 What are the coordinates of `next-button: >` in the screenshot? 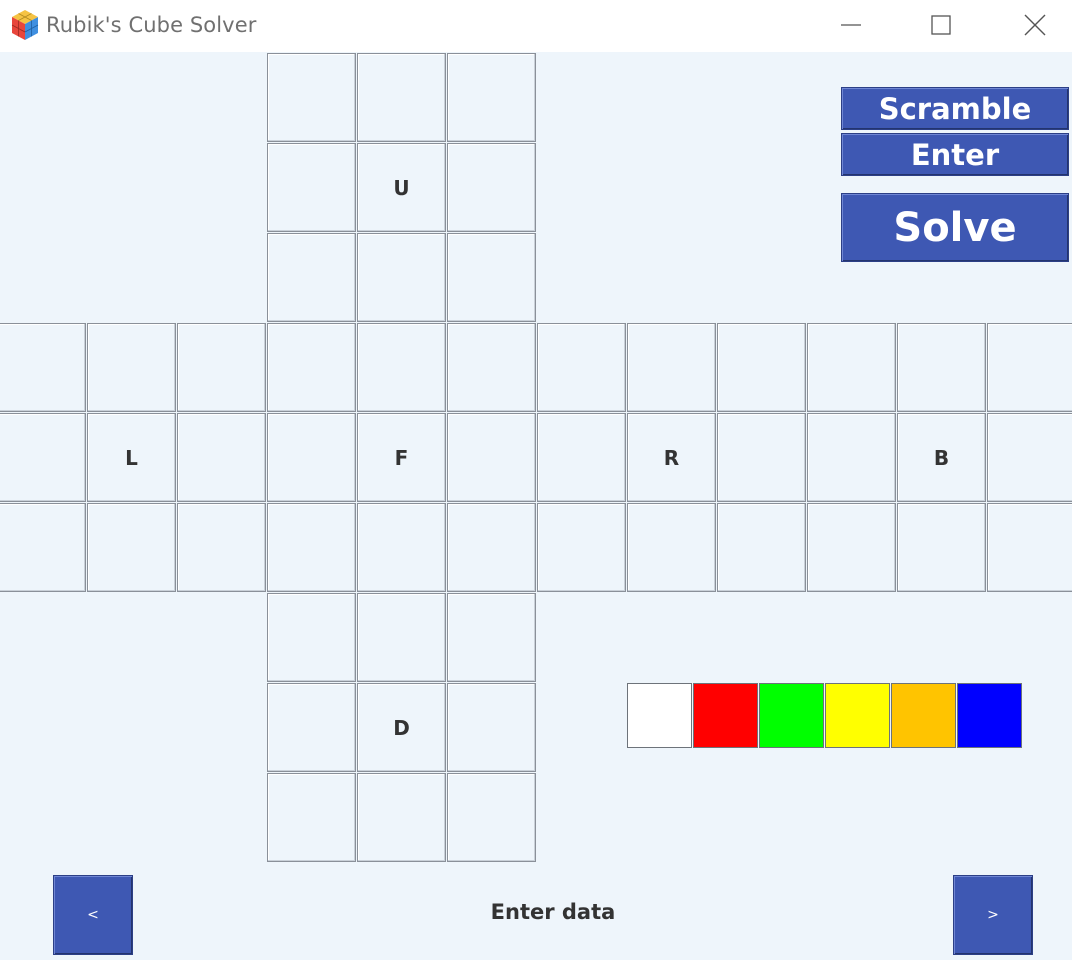 It's located at (993, 915).